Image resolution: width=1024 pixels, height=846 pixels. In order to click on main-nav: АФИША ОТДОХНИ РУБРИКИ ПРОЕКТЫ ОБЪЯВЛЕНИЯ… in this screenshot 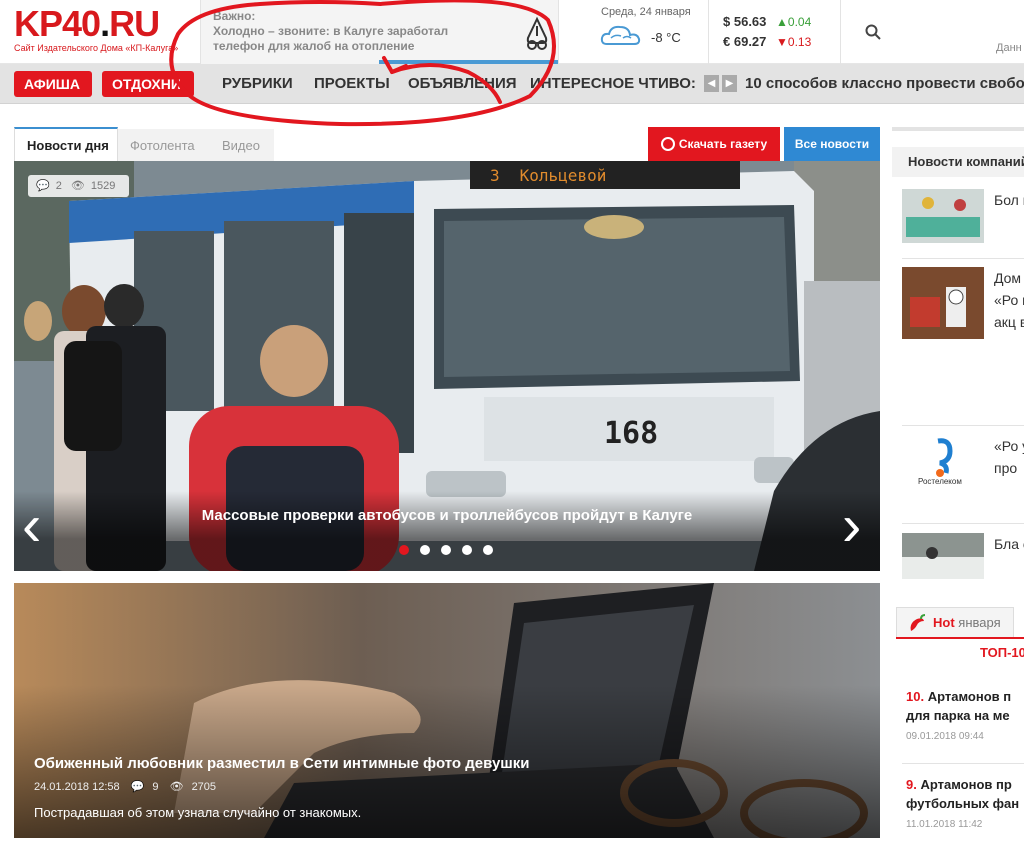, I will do `click(512, 84)`.